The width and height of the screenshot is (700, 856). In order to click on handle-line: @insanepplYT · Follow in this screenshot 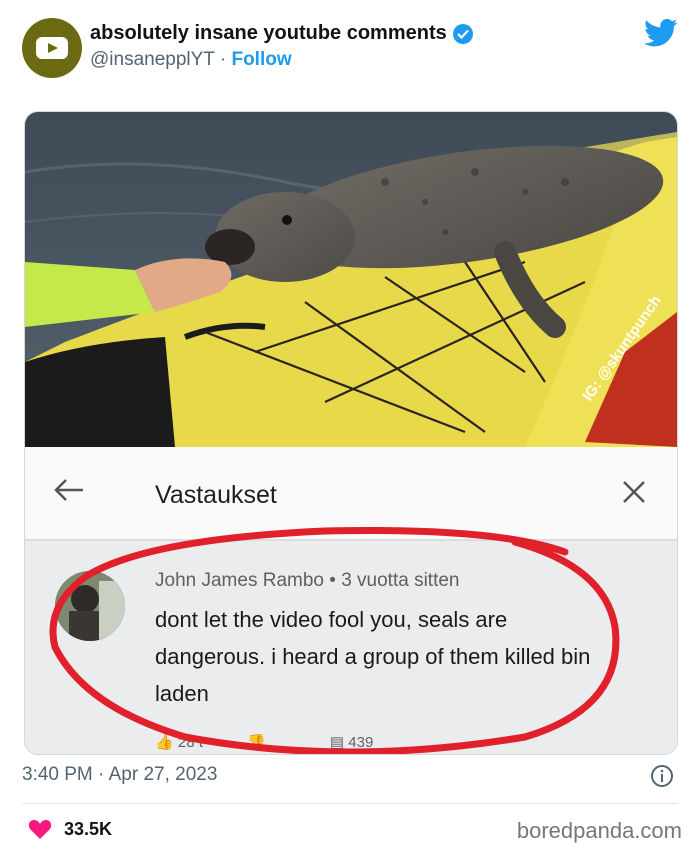, I will do `click(281, 60)`.